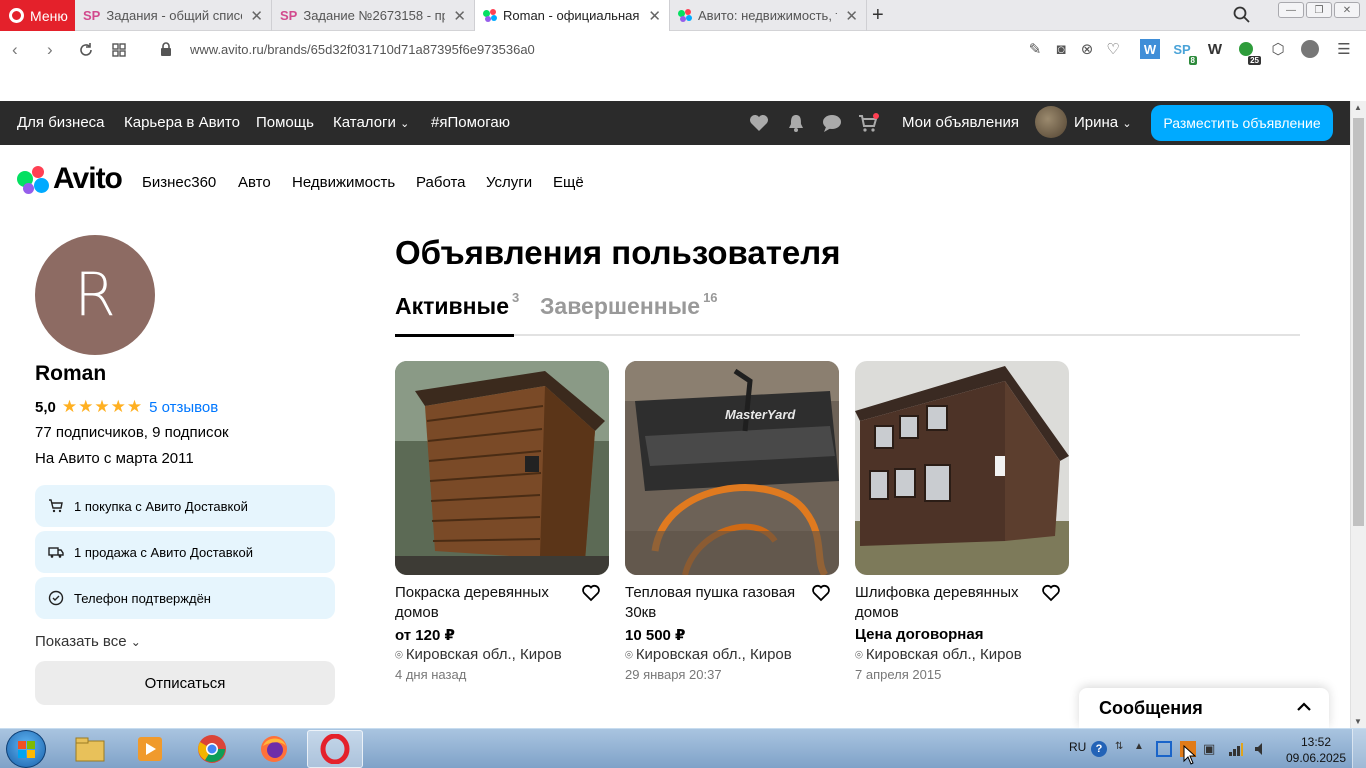  What do you see at coordinates (960, 122) in the screenshot?
I see `my-ads-link: Мои объявления` at bounding box center [960, 122].